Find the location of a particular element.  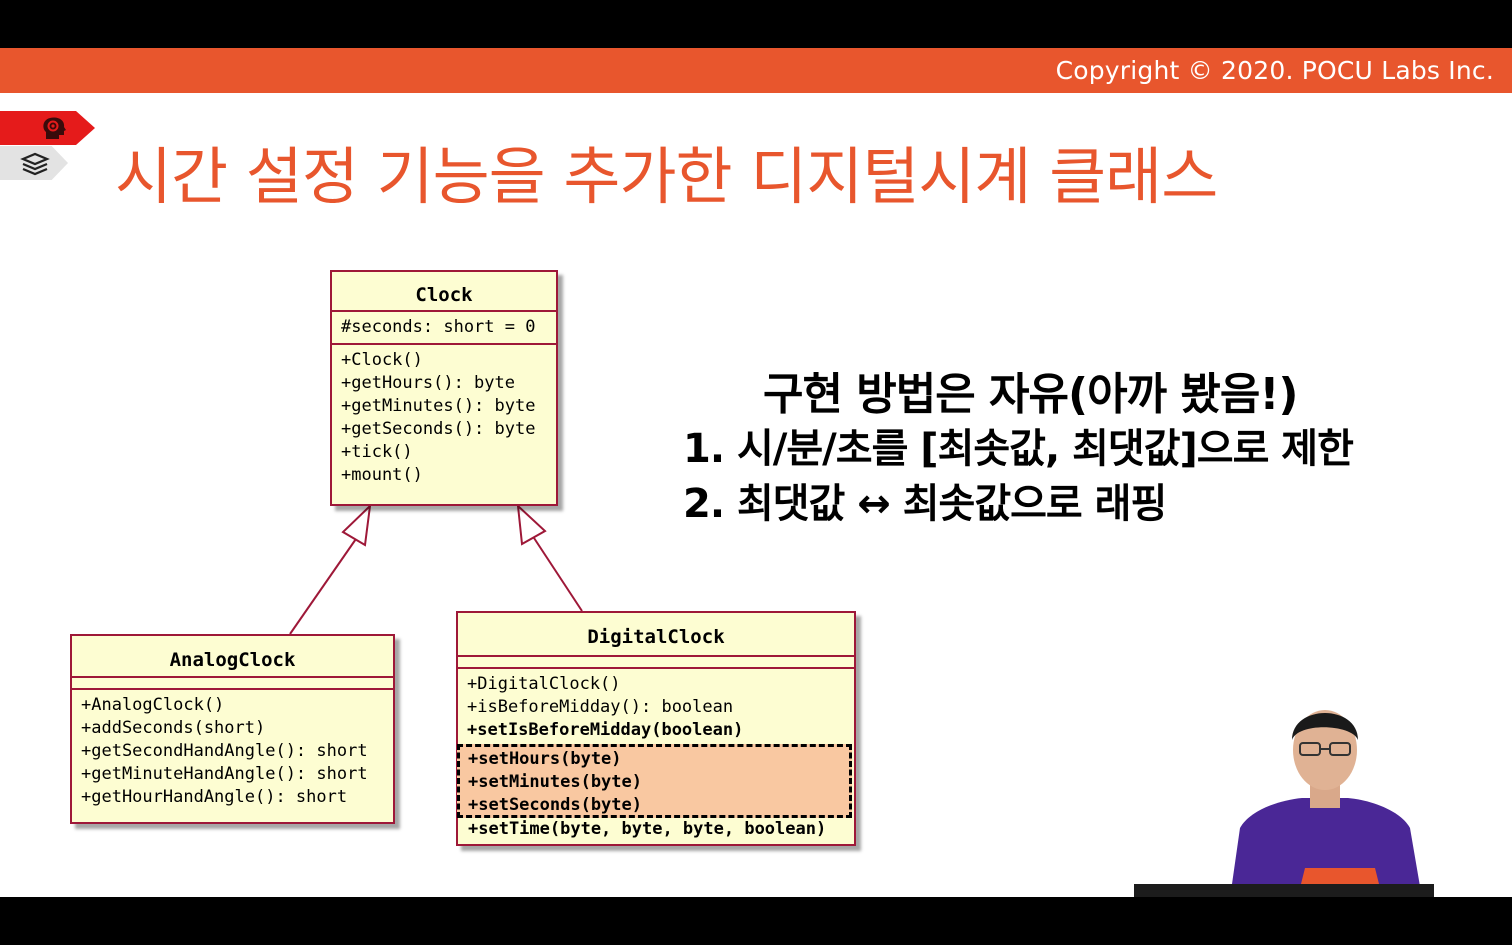

class-name: DigitalClock is located at coordinates (656, 637).